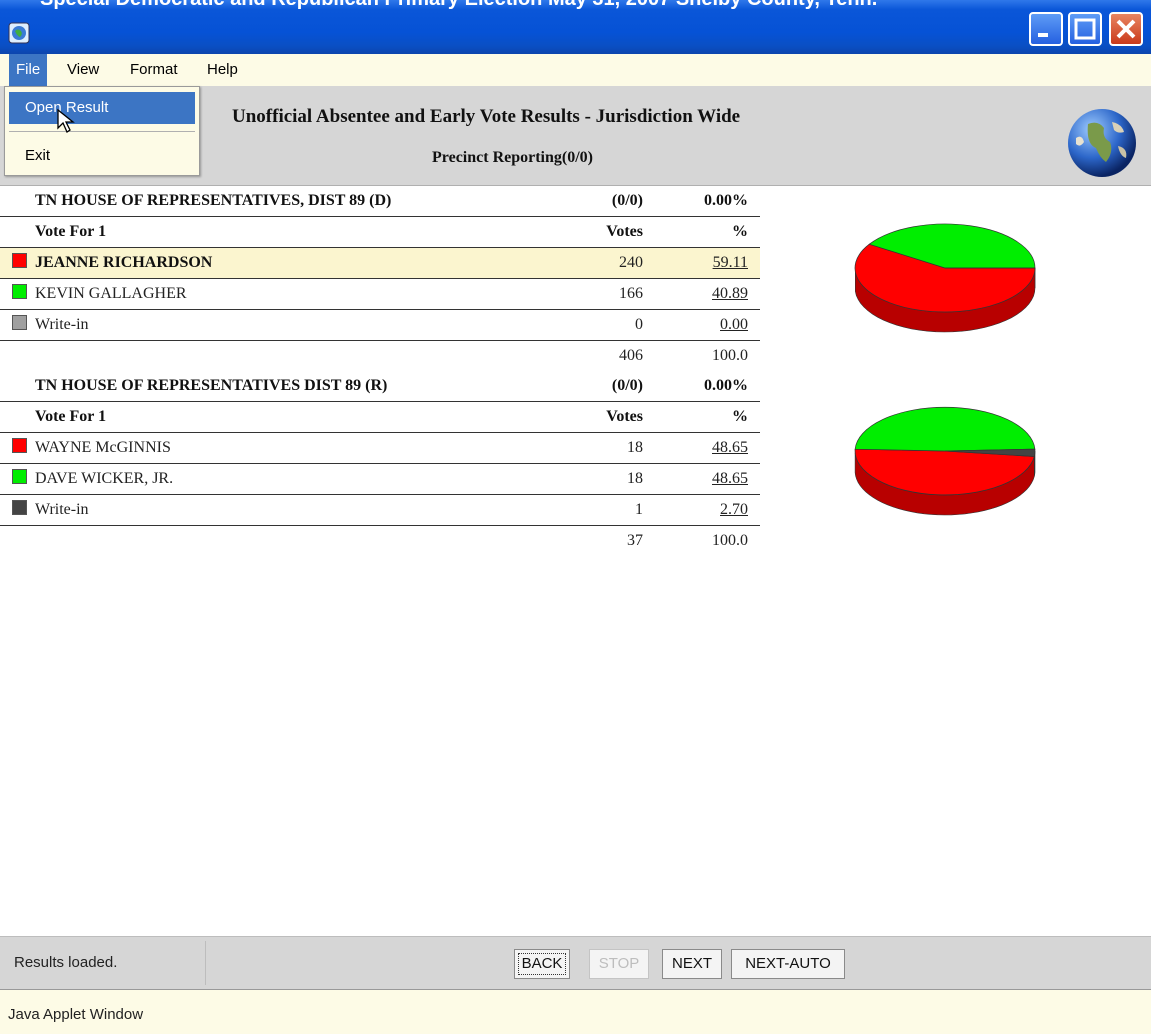 The image size is (1151, 1034). I want to click on globe-icon, so click(1102, 143).